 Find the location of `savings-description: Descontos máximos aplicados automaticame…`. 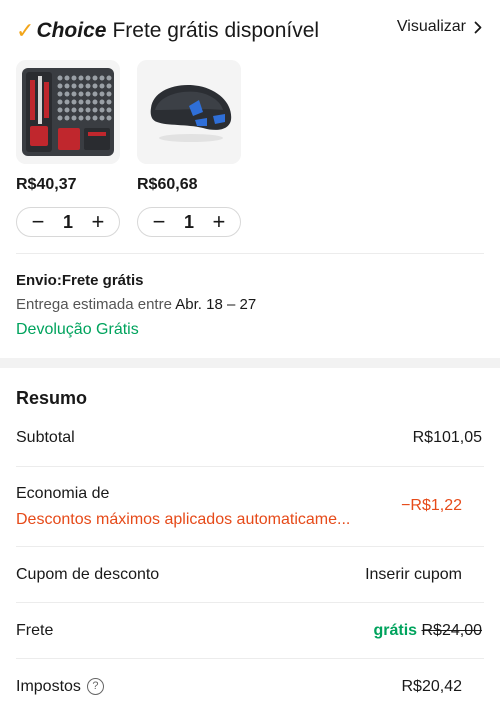

savings-description: Descontos máximos aplicados automaticame… is located at coordinates (183, 520).